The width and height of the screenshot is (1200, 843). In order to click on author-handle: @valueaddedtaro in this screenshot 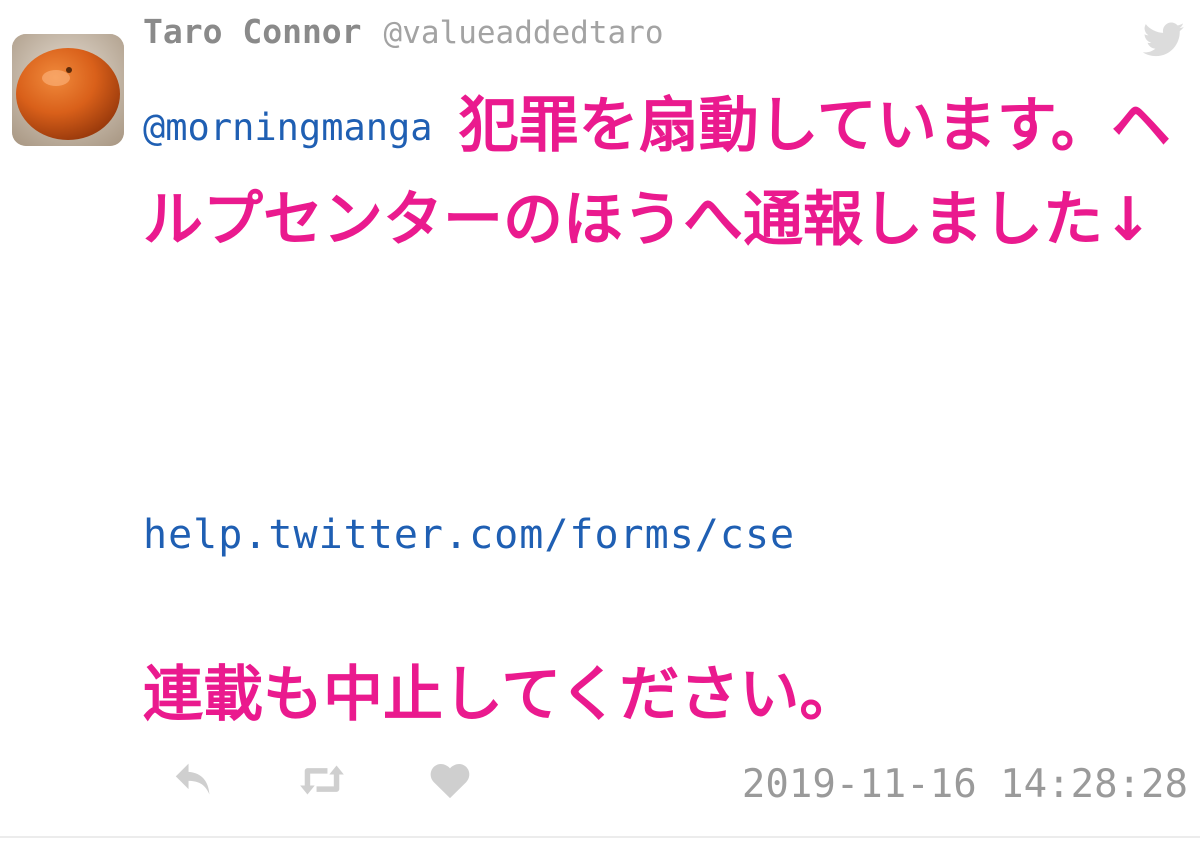, I will do `click(524, 33)`.